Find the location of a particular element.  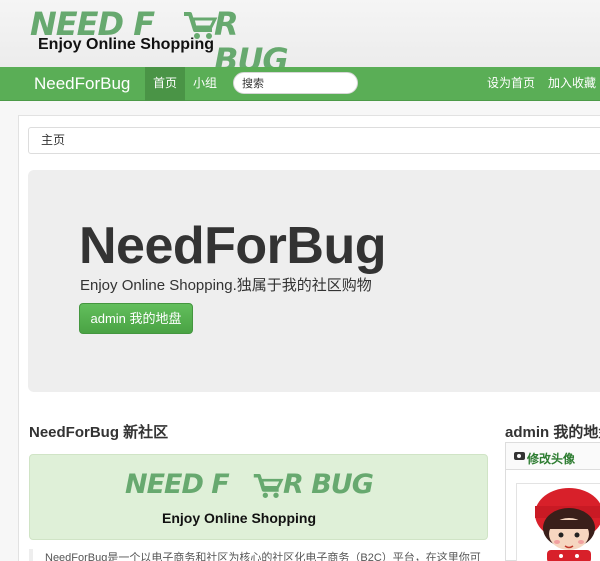

breadcrumb: 主页 is located at coordinates (314, 140).